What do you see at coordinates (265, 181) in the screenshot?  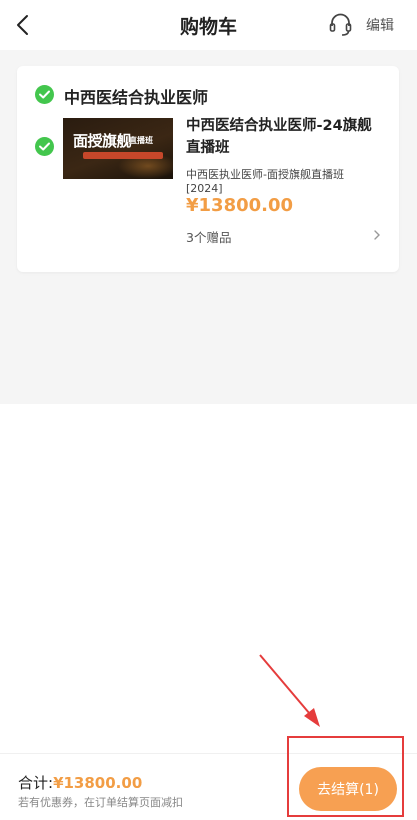 I see `product-subtitle: 中西医执业医师-面授旗舰直播班[2024]` at bounding box center [265, 181].